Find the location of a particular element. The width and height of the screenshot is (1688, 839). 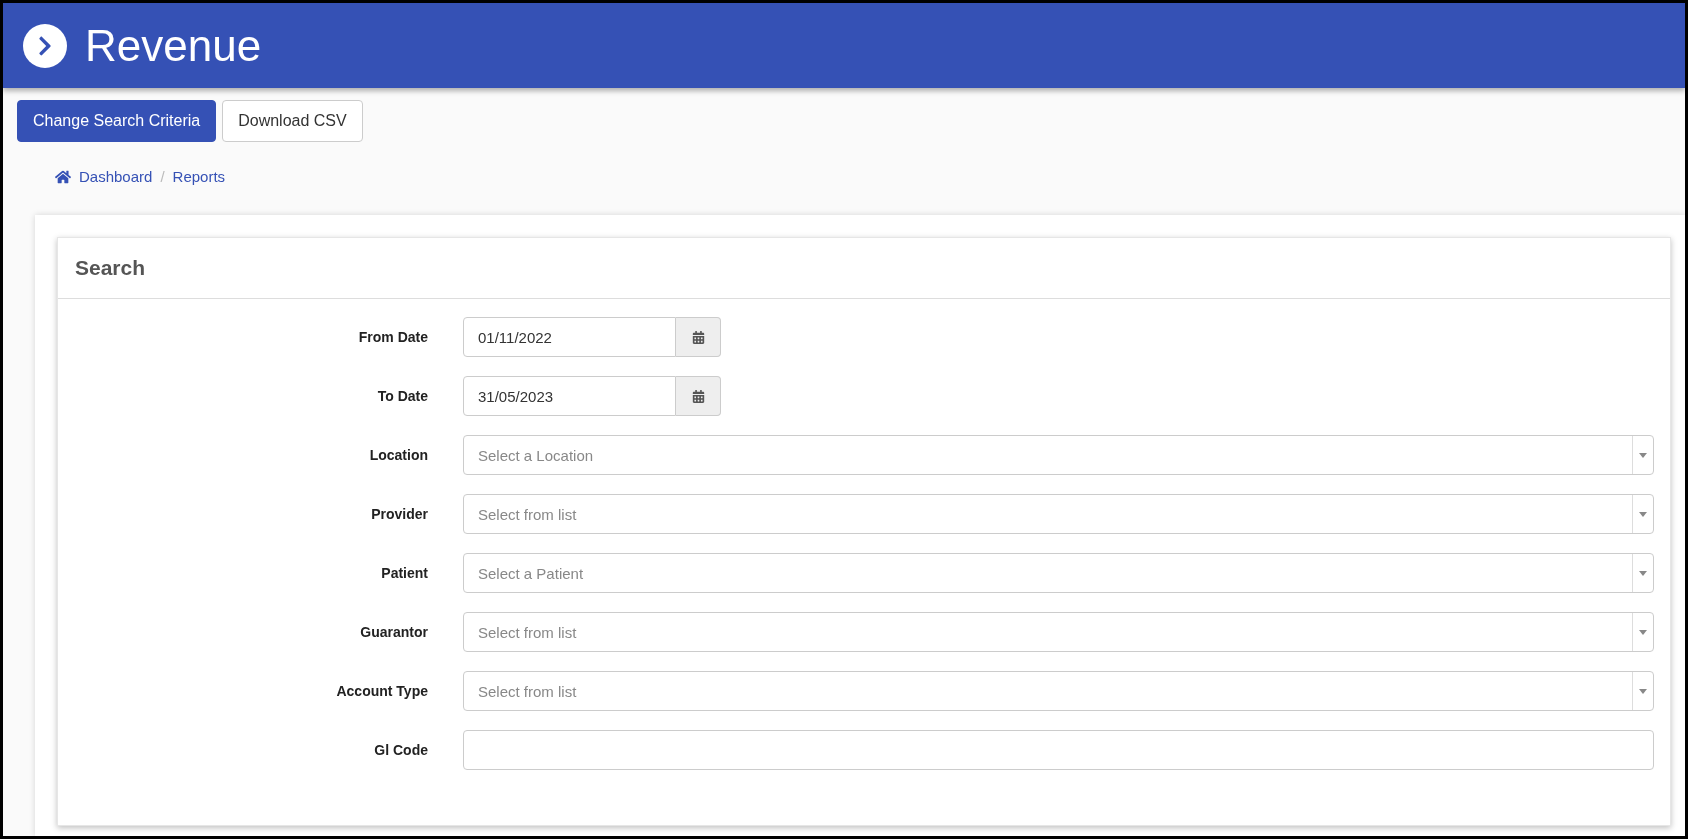

field-label: Account Type is located at coordinates (382, 691).